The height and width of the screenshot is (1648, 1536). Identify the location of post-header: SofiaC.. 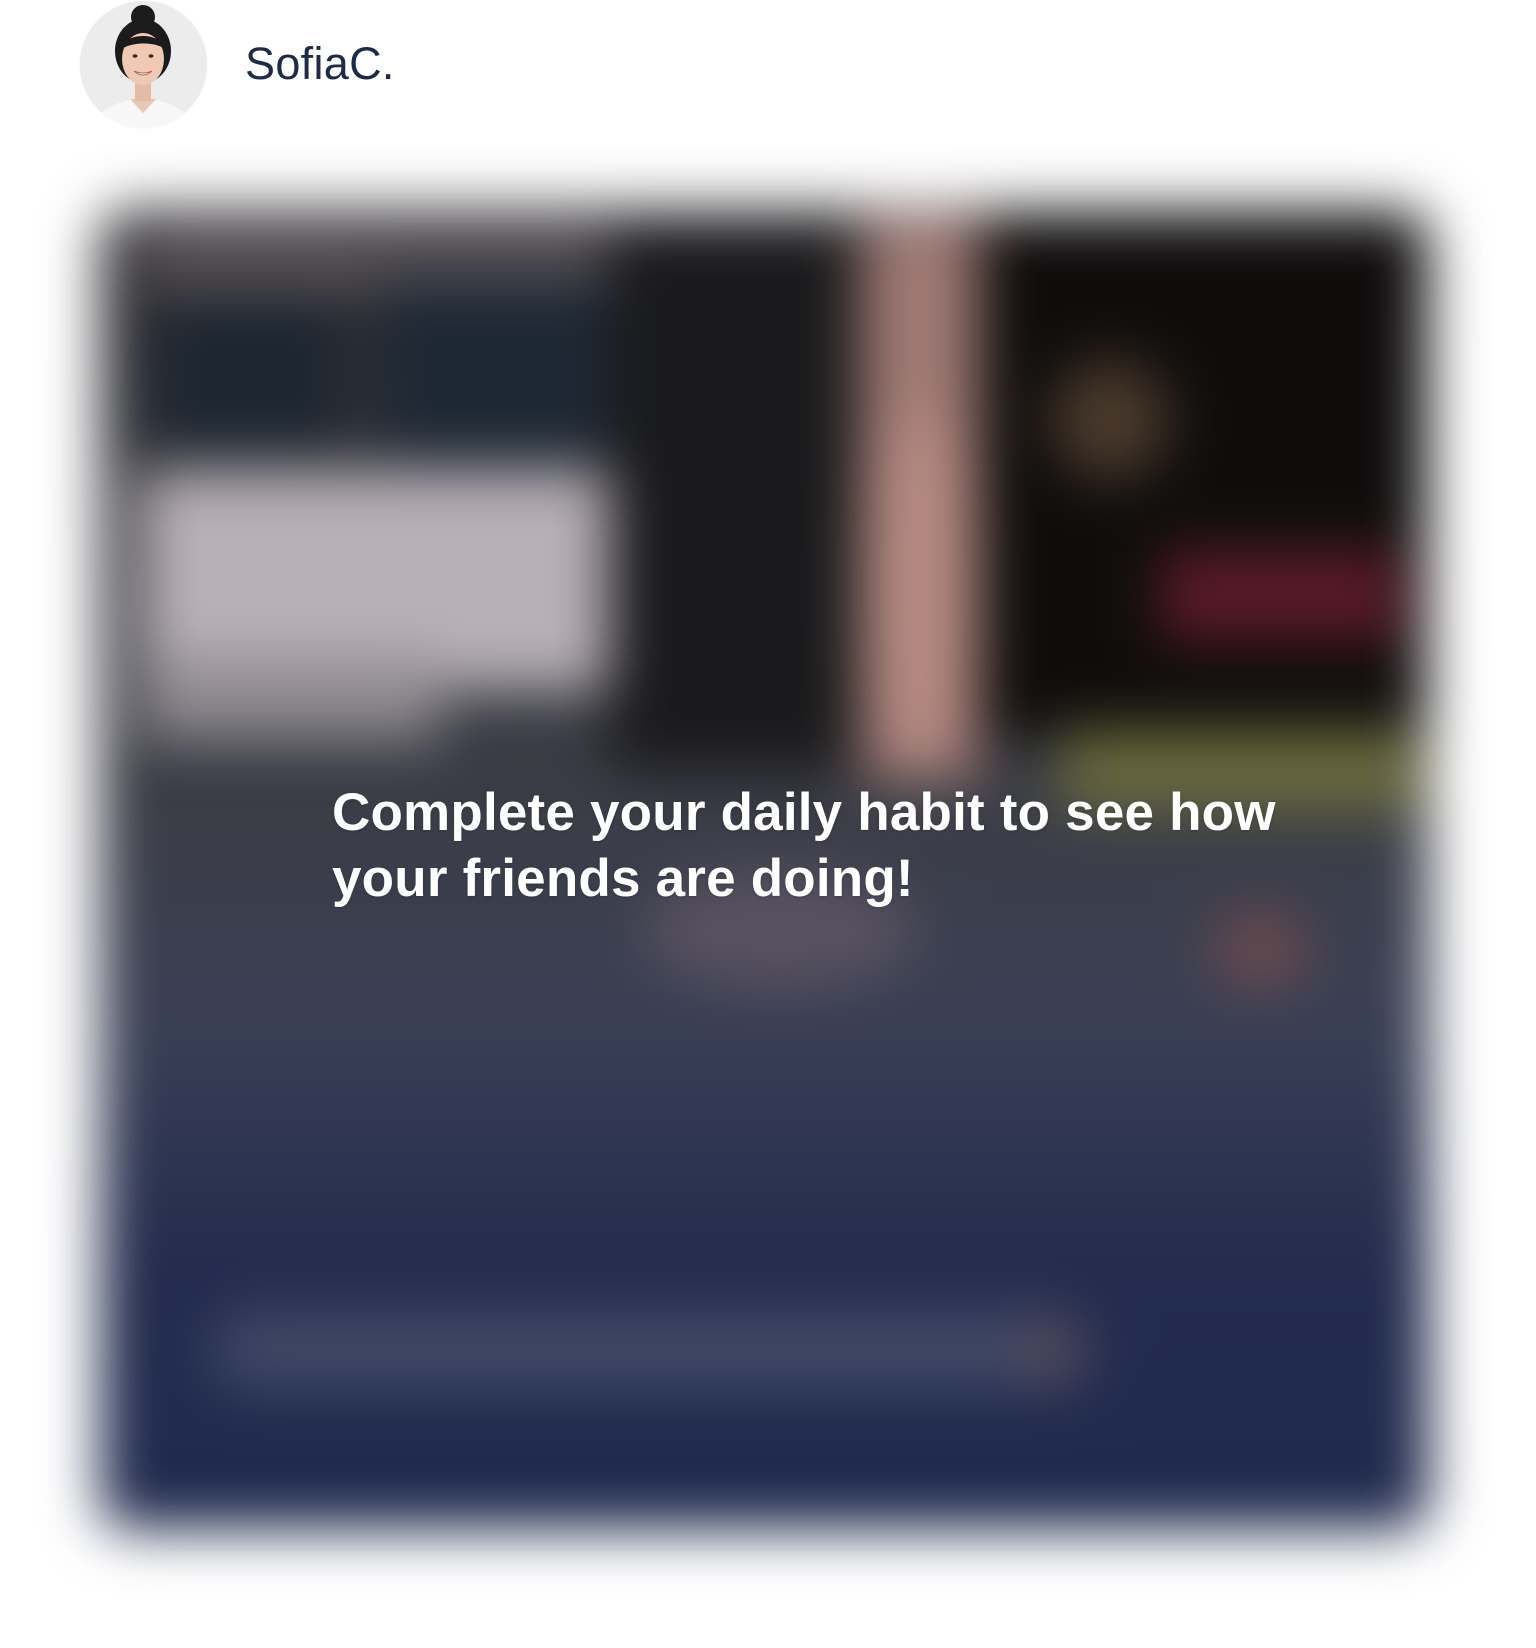
(237, 64).